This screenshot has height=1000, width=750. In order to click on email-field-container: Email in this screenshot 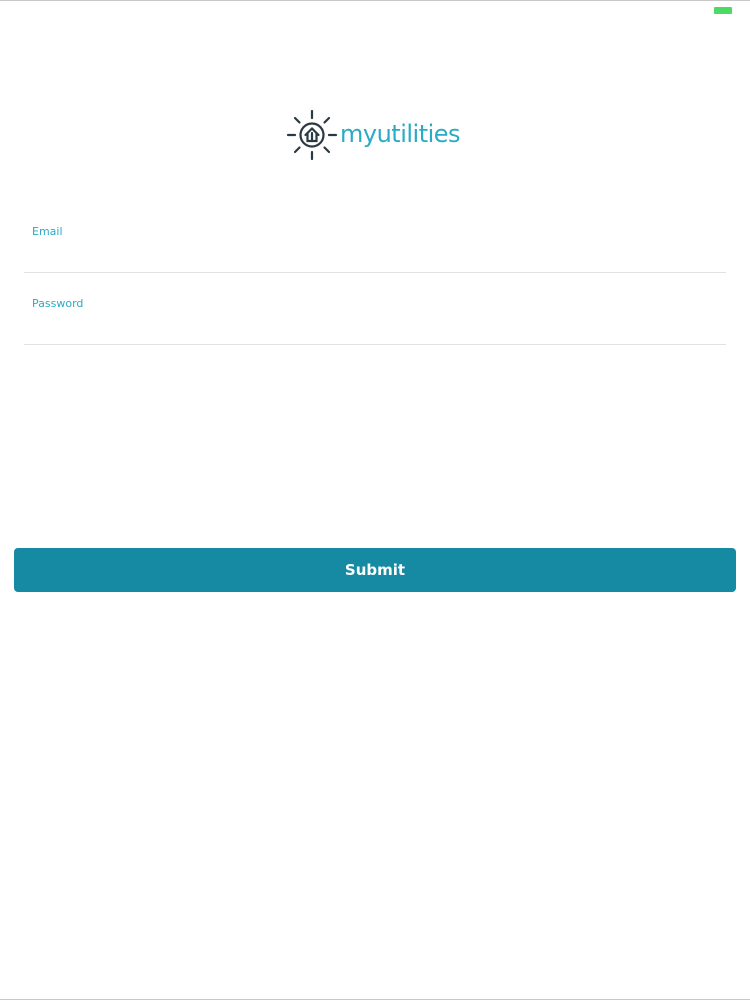, I will do `click(375, 236)`.